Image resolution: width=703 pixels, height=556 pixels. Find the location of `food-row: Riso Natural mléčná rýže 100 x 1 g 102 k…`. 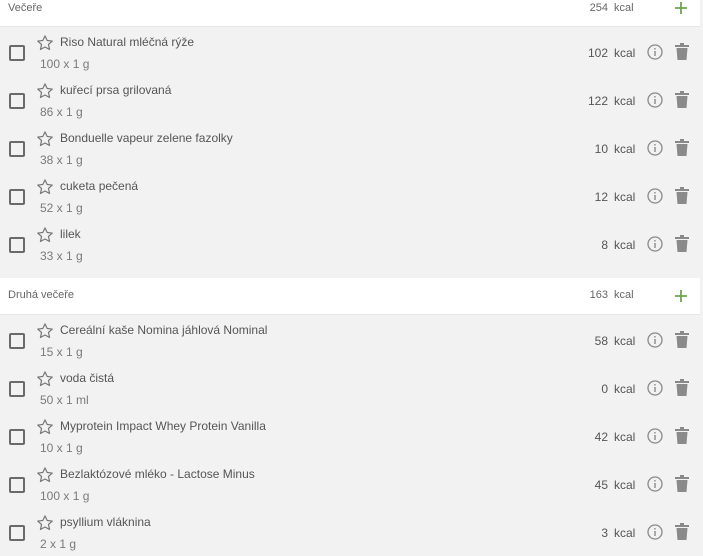

food-row: Riso Natural mléčná rýže 100 x 1 g 102 k… is located at coordinates (350, 52).